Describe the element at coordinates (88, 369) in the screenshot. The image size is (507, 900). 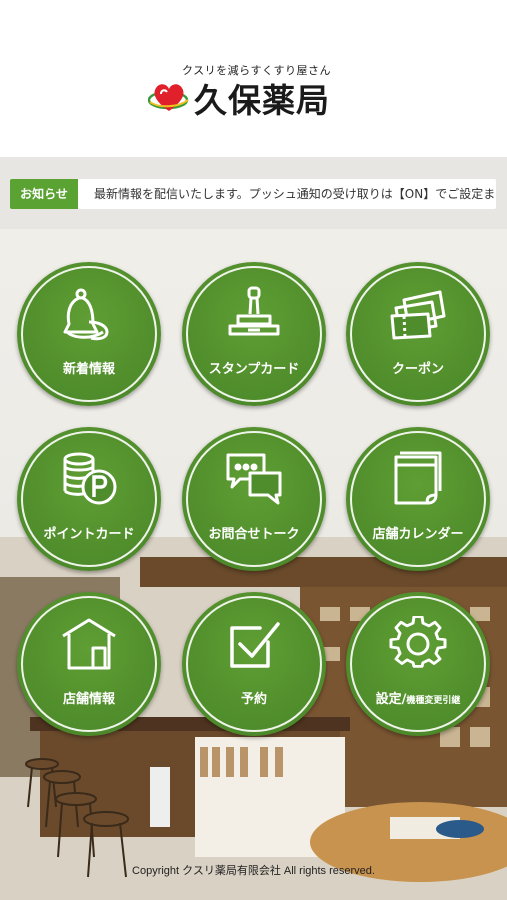
I see `tile-label: 新着情報` at that location.